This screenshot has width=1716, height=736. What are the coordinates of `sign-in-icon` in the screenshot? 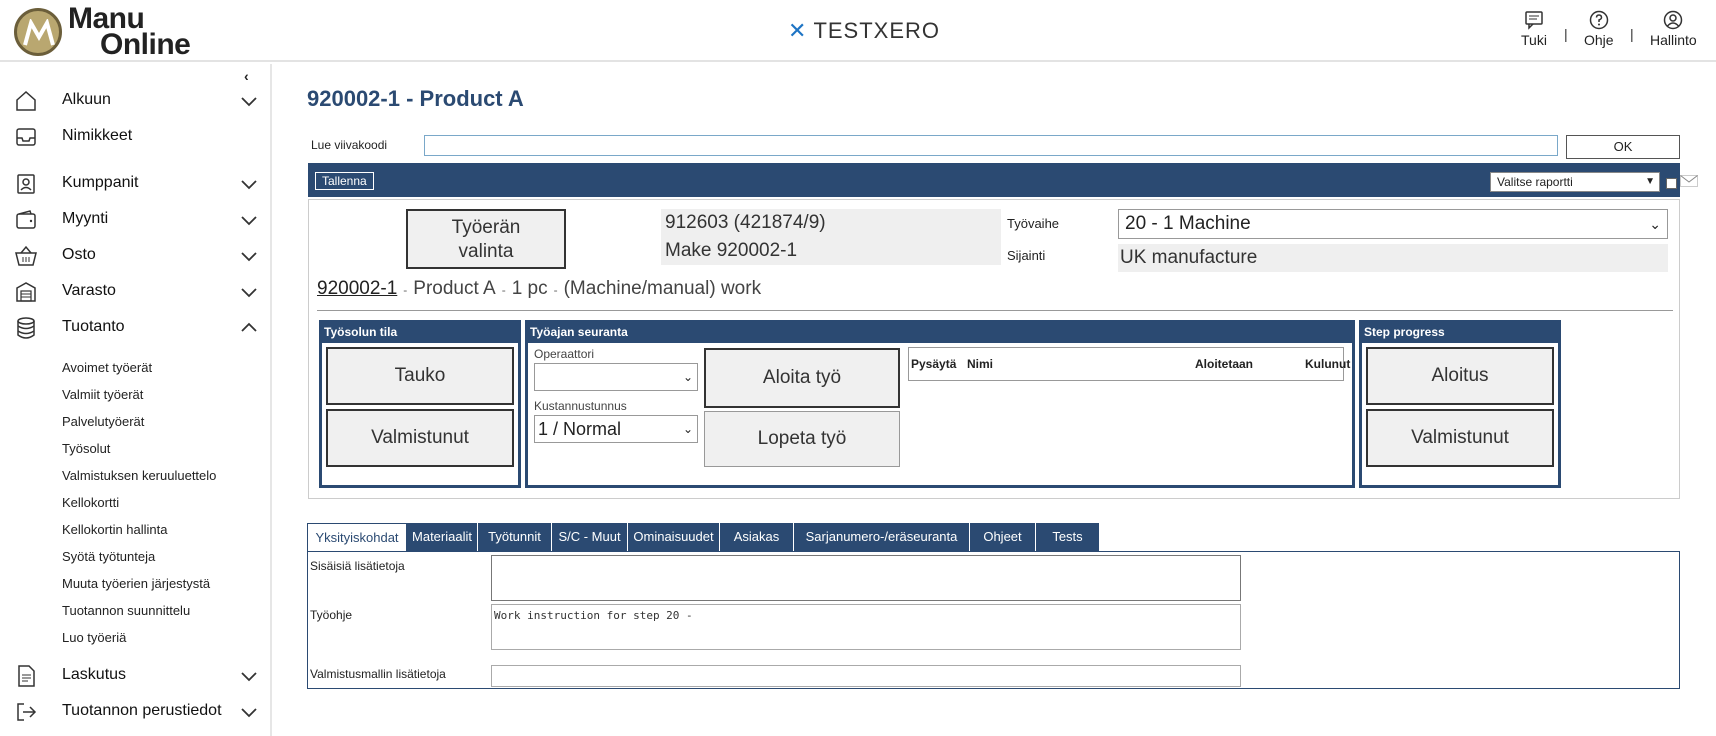 It's located at (27, 712).